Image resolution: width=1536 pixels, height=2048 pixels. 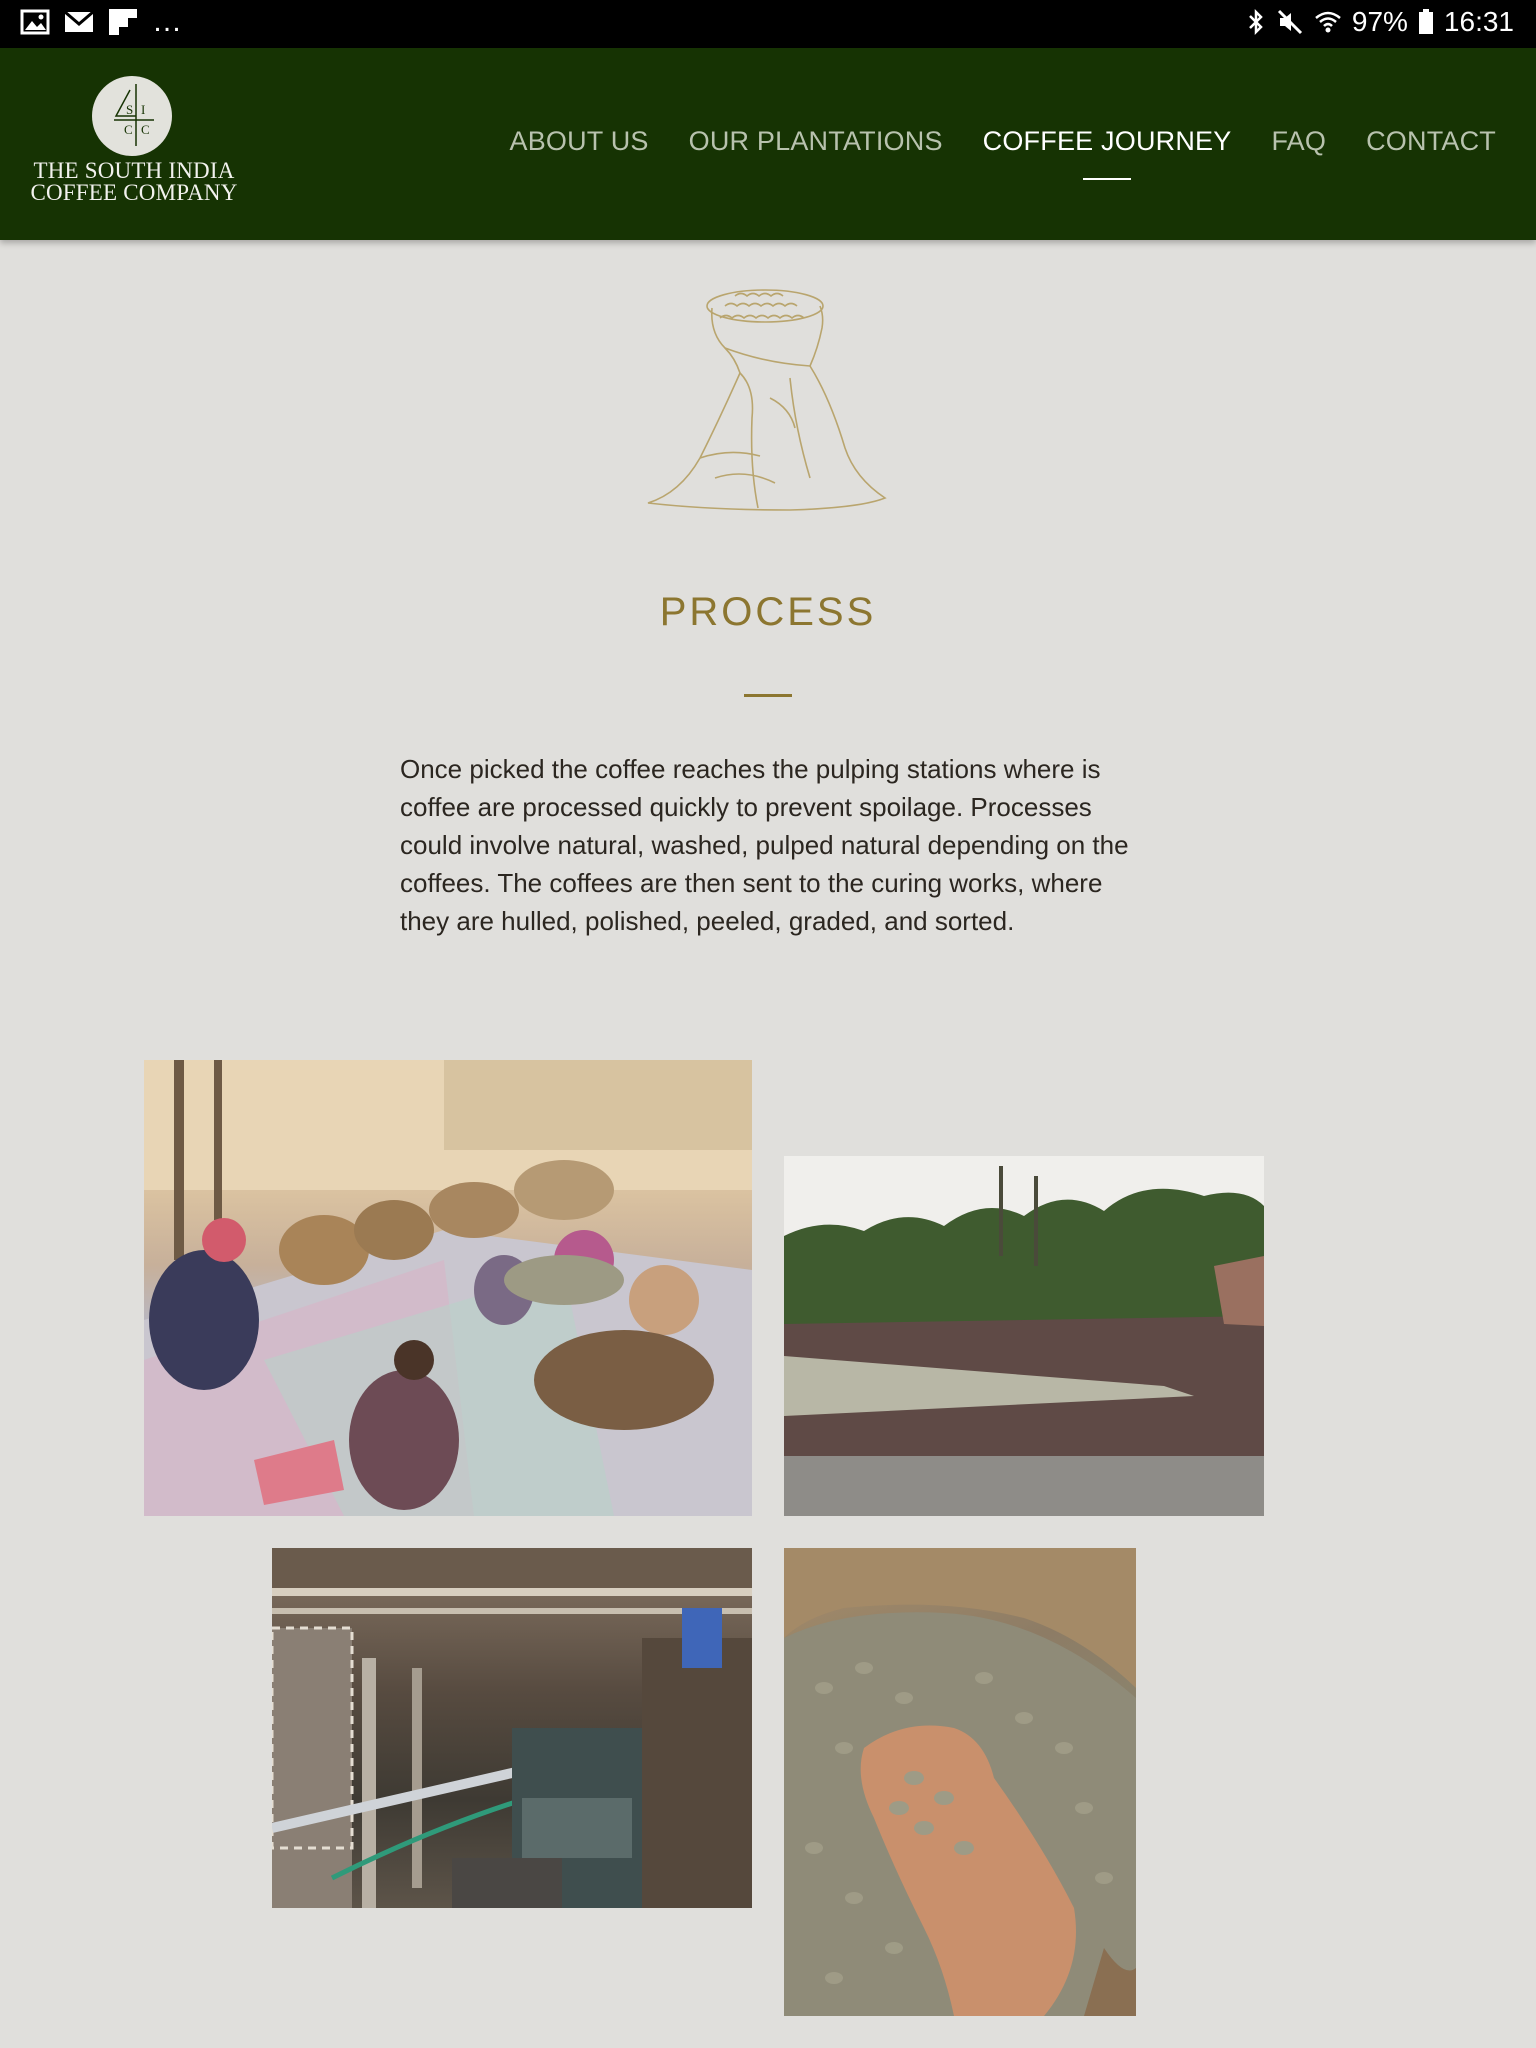 I want to click on image-icon, so click(x=35, y=22).